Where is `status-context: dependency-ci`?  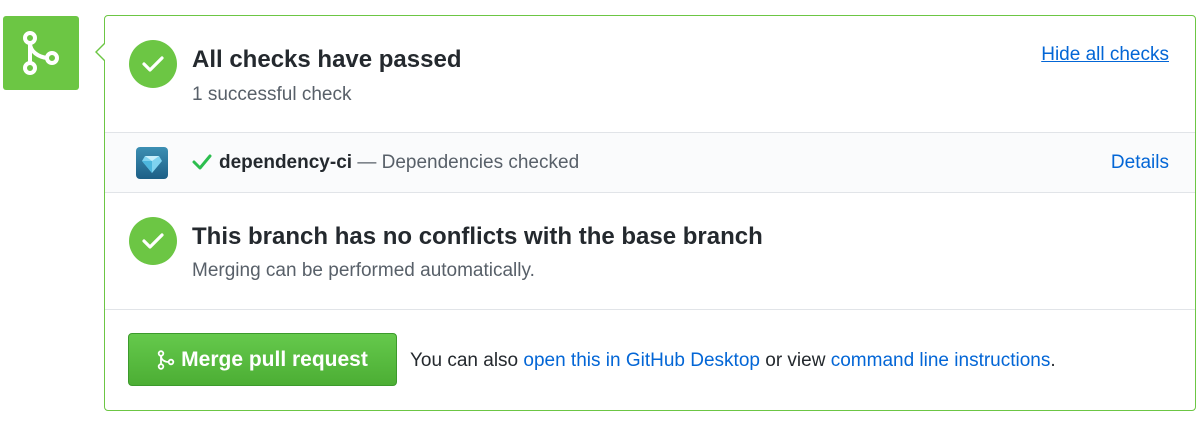
status-context: dependency-ci is located at coordinates (286, 162).